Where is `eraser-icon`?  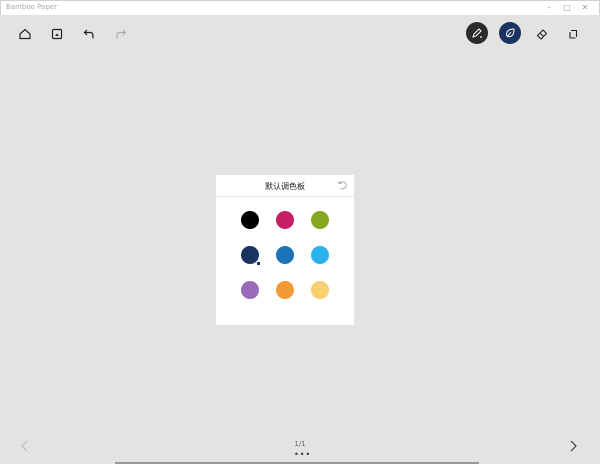
eraser-icon is located at coordinates (542, 34).